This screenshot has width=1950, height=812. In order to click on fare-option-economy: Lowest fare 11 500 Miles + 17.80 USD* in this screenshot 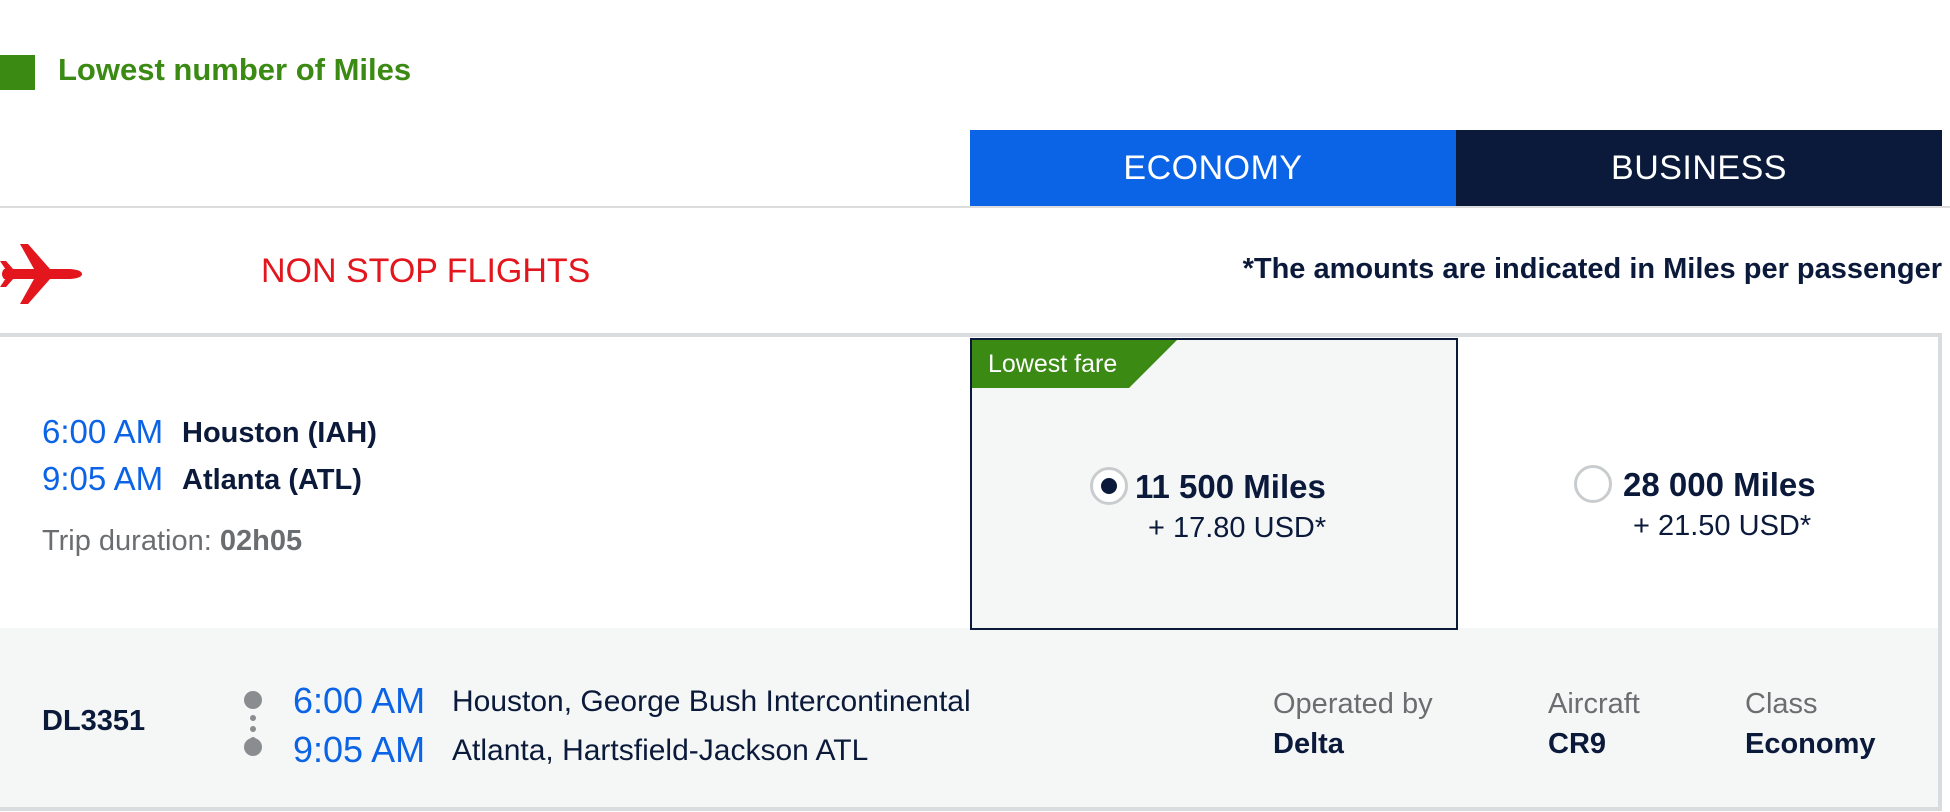, I will do `click(1214, 484)`.